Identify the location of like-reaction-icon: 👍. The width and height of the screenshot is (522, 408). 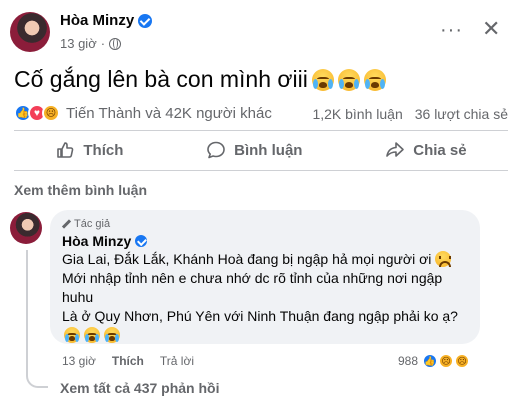
(430, 361).